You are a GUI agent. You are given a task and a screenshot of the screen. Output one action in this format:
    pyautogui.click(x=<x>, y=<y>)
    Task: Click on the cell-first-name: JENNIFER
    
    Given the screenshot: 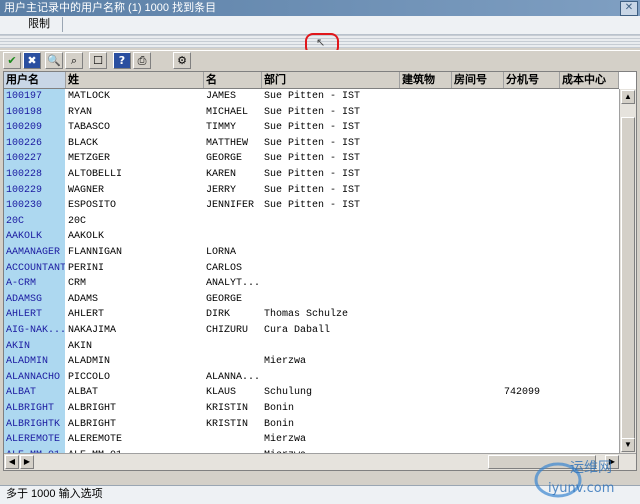 What is the action you would take?
    pyautogui.click(x=233, y=205)
    